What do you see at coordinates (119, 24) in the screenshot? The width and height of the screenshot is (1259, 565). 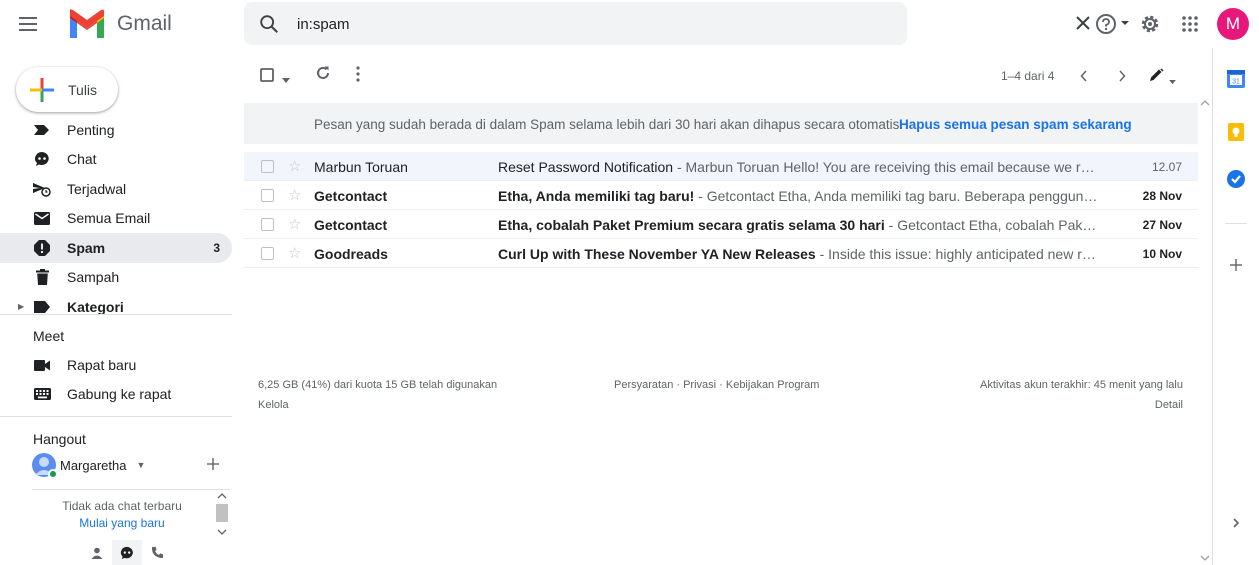 I see `gmail-logo: Gmail` at bounding box center [119, 24].